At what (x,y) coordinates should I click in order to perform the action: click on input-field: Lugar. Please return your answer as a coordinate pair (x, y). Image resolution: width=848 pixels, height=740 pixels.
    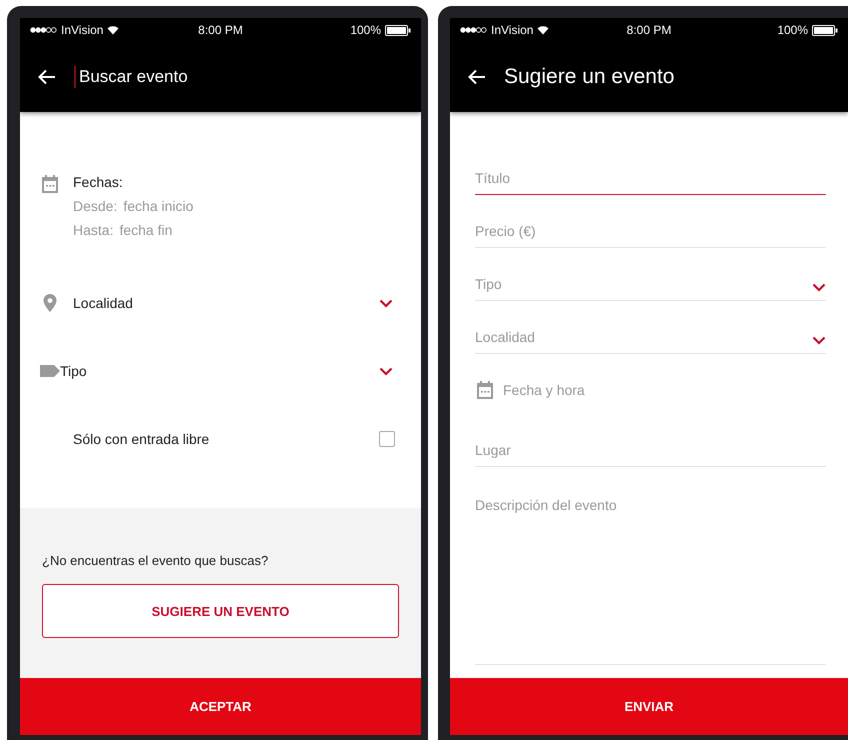
    Looking at the image, I should click on (650, 440).